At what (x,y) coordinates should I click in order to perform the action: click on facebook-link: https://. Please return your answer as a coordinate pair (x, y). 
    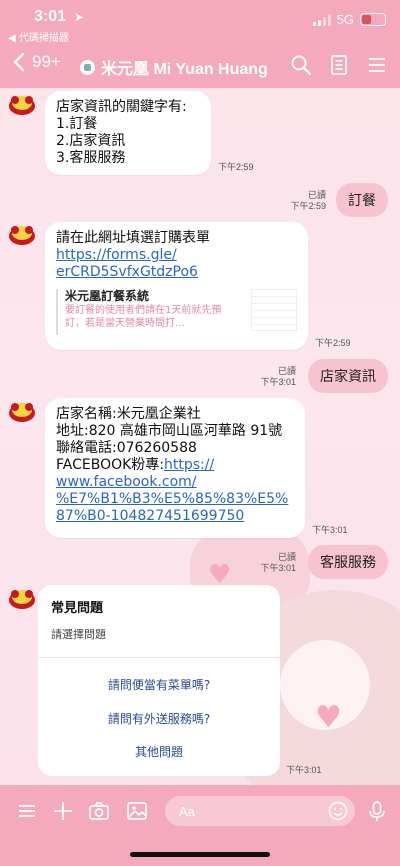
    Looking at the image, I should click on (189, 465).